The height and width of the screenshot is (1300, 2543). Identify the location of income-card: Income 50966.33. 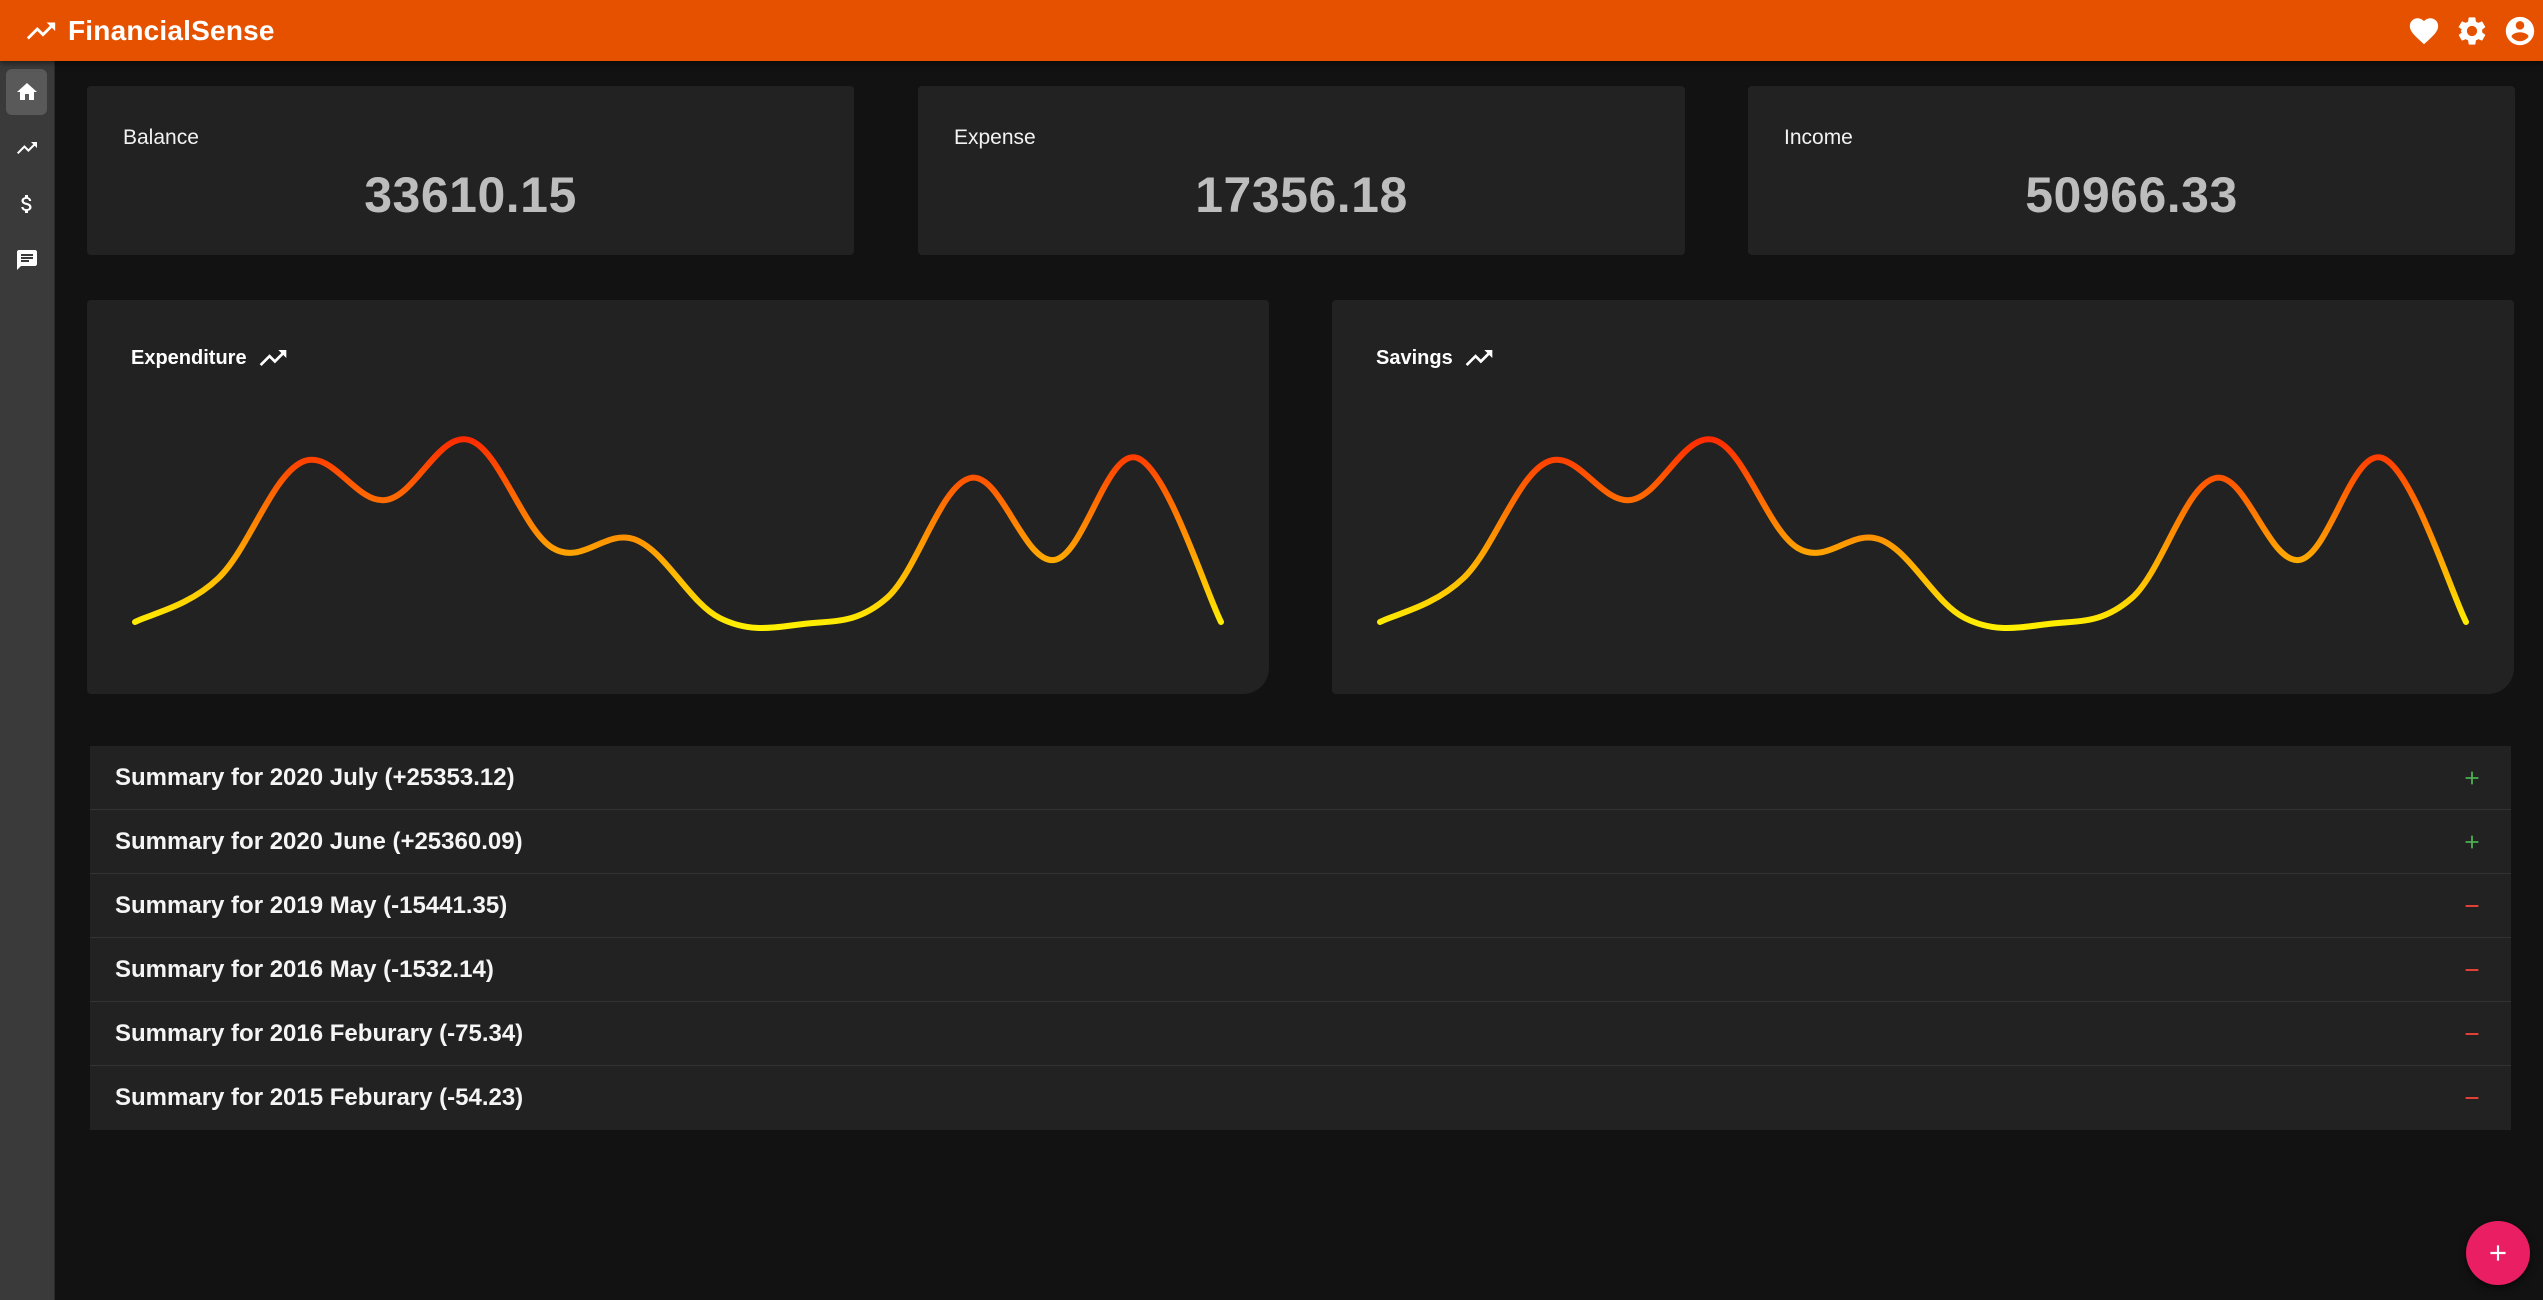
(2131, 170).